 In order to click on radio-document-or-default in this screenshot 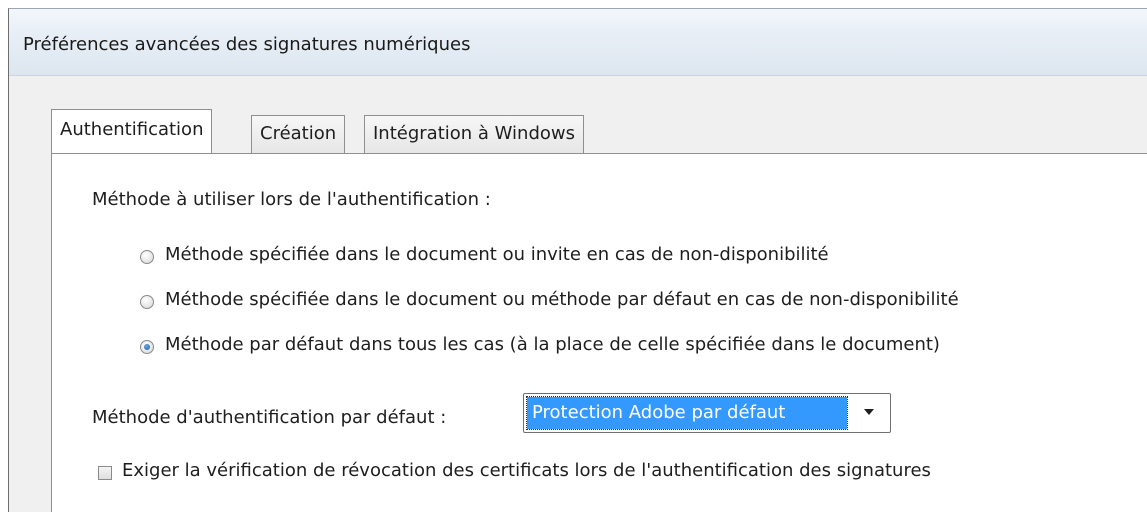, I will do `click(147, 302)`.